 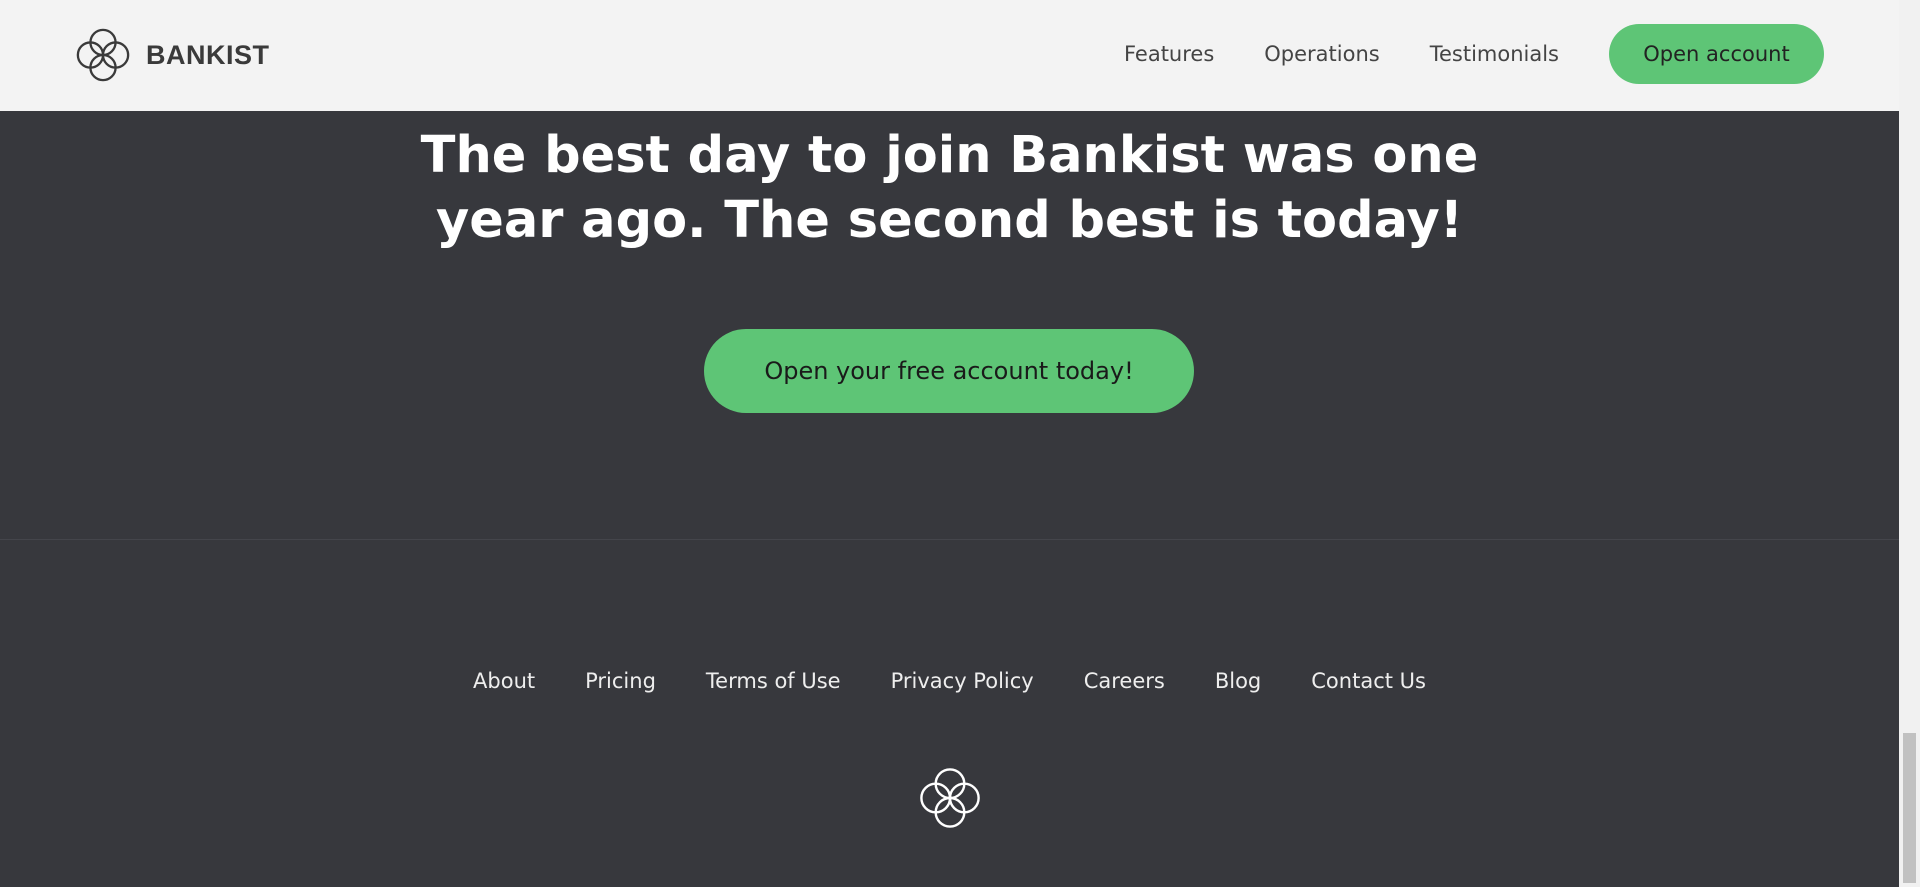 What do you see at coordinates (1238, 681) in the screenshot?
I see `footer-link-blog: Blog` at bounding box center [1238, 681].